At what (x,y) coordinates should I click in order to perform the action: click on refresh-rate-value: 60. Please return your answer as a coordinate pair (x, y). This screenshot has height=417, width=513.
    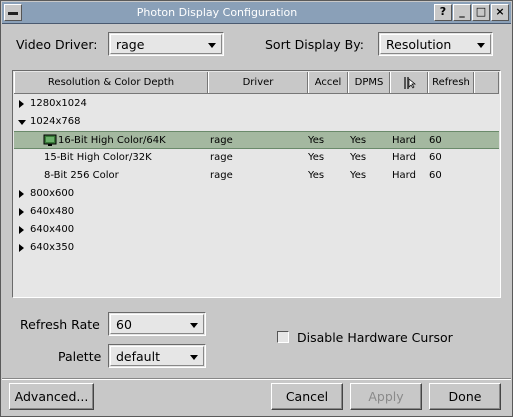
    Looking at the image, I should click on (124, 324).